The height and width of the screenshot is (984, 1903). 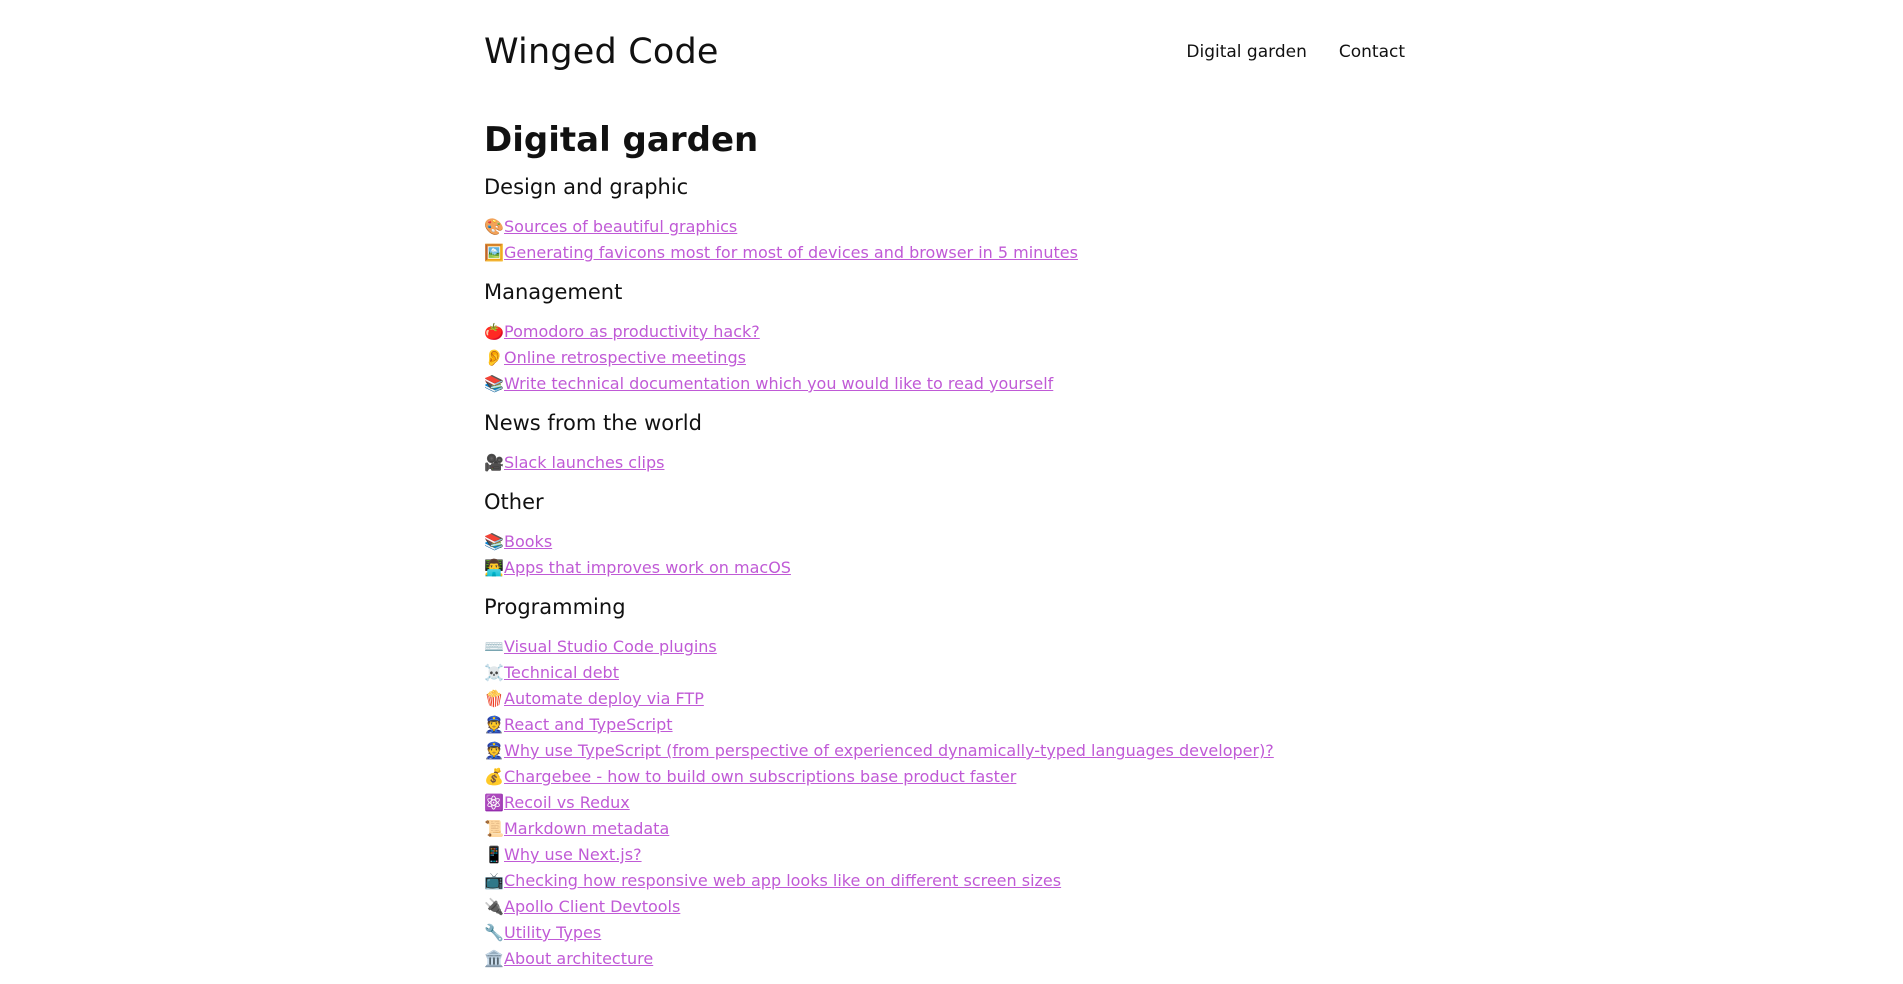 What do you see at coordinates (586, 187) in the screenshot?
I see `section-title: Design and graphic` at bounding box center [586, 187].